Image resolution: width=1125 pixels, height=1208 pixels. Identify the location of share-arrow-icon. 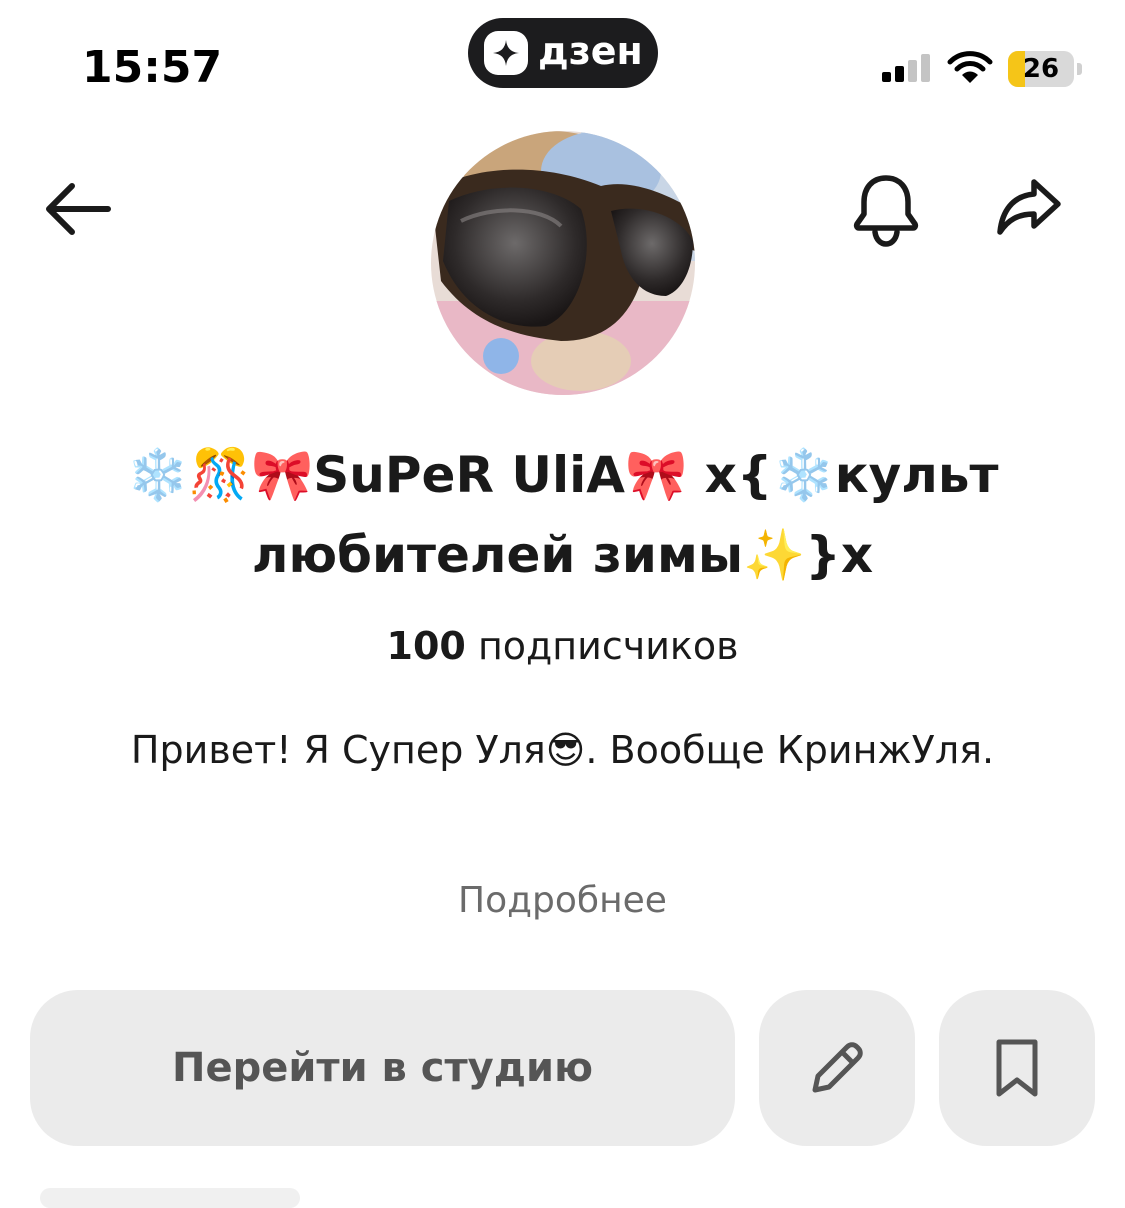
(1029, 207).